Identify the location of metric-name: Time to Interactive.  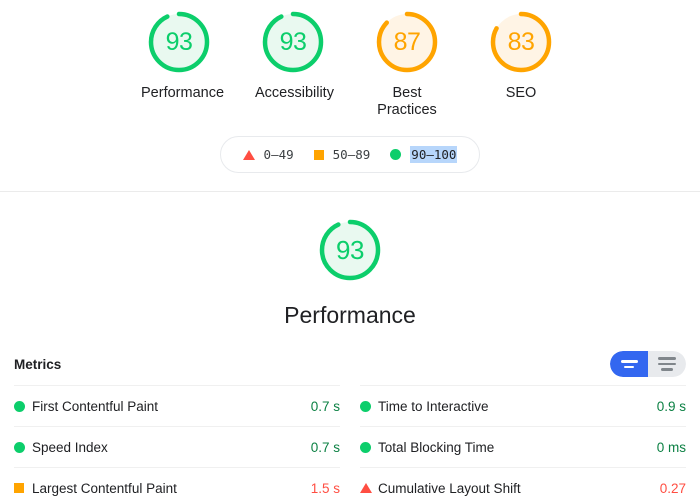
(433, 406).